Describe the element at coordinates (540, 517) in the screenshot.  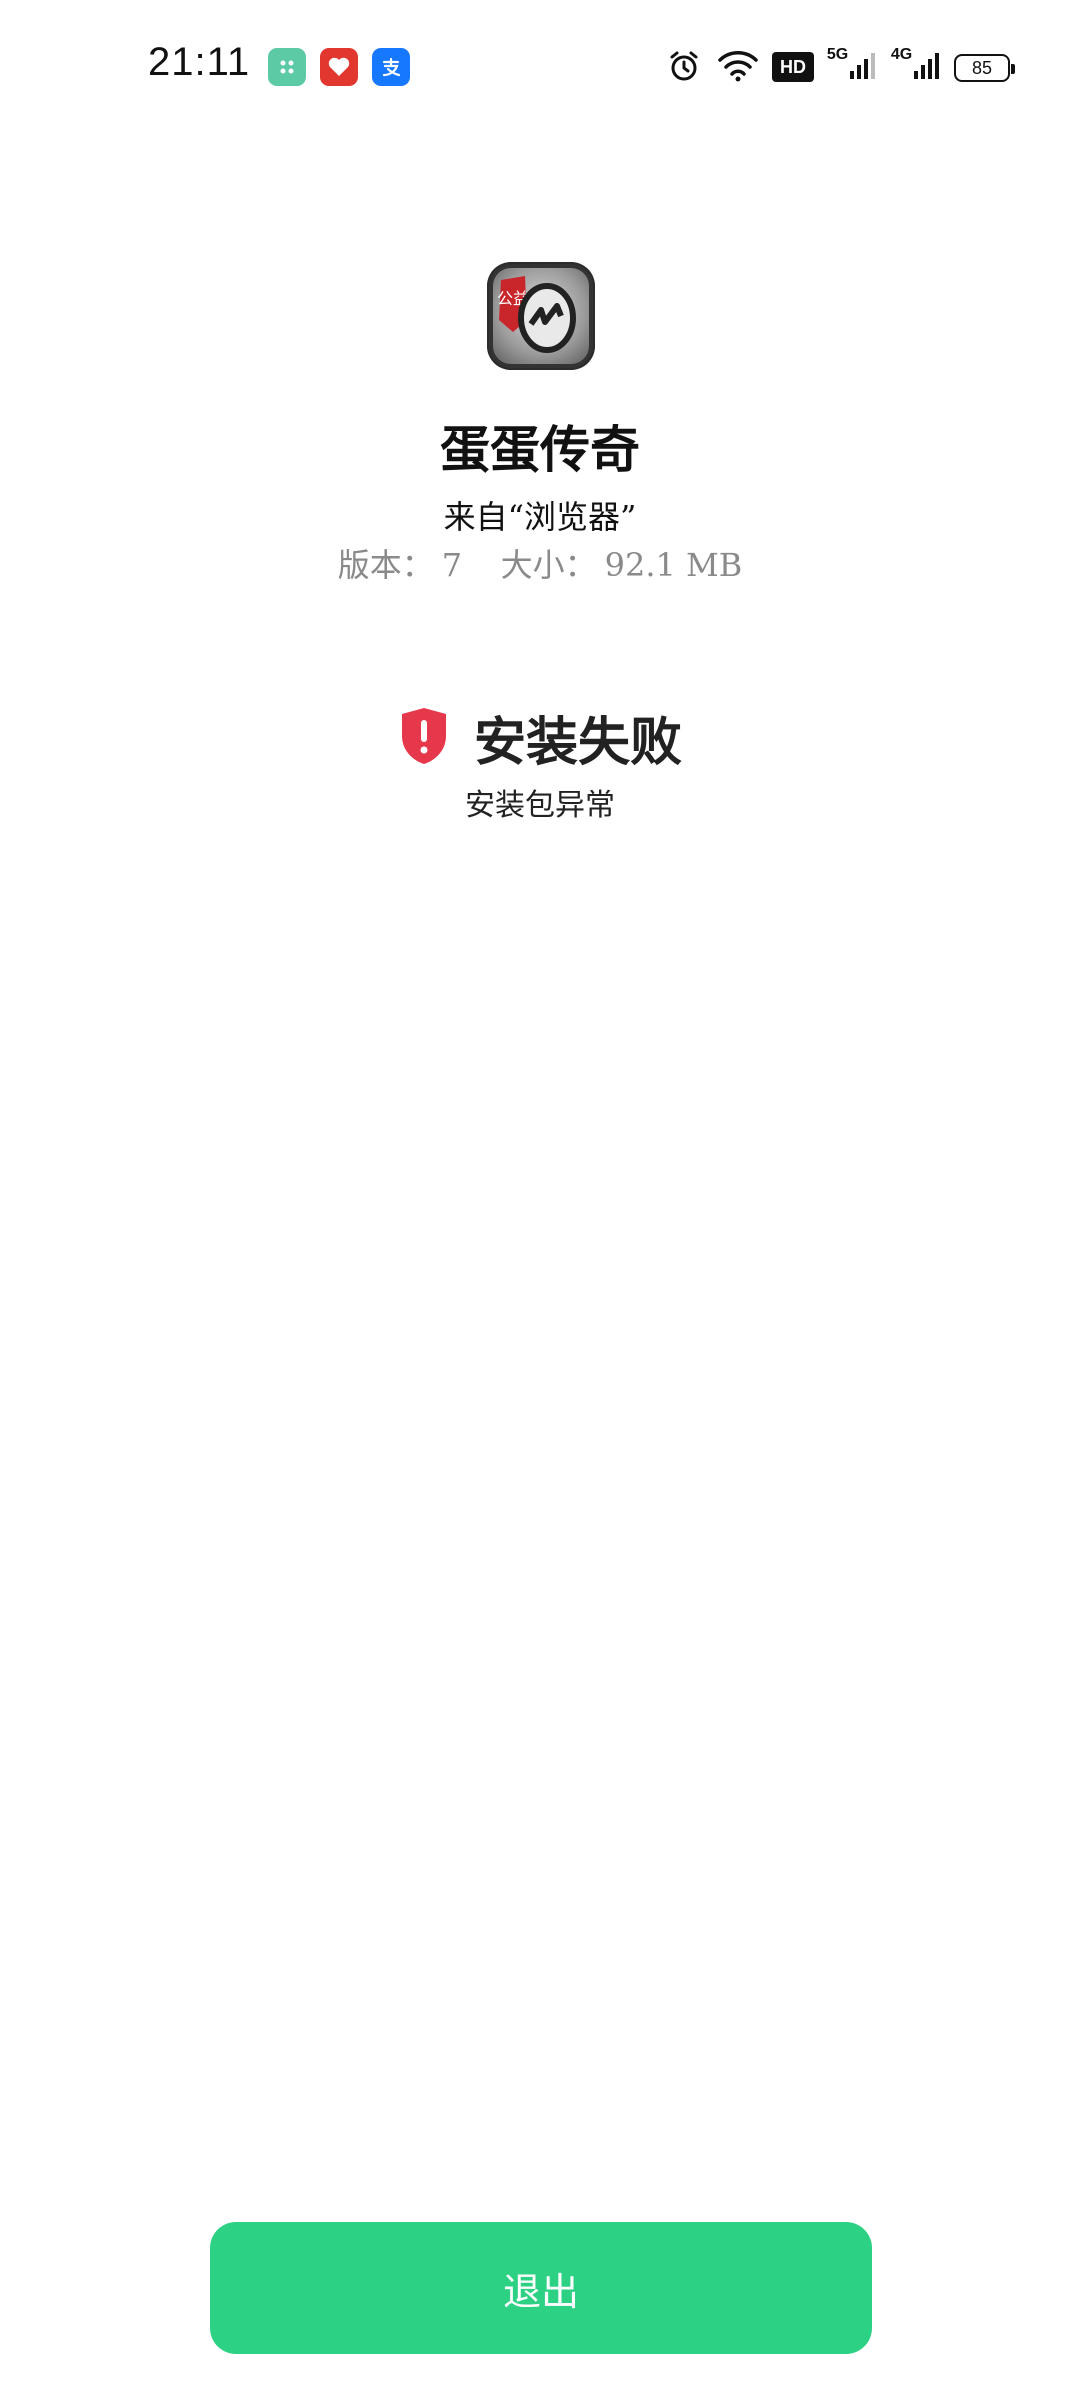
I see `app-source: 来自“浏览器”` at that location.